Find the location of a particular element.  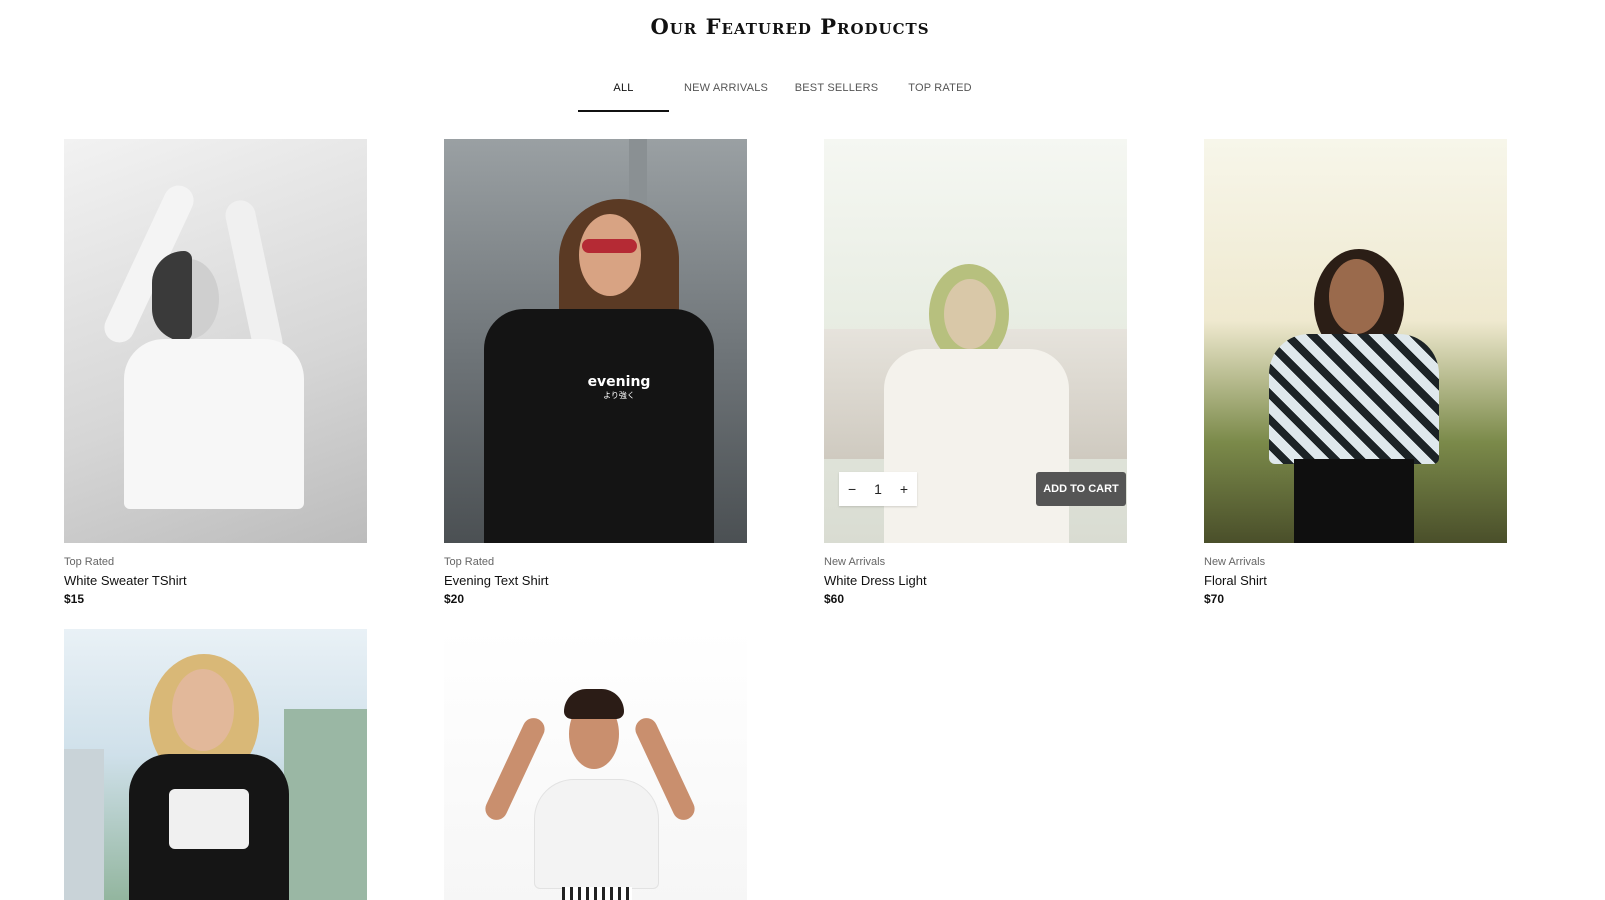

product-price: $60 is located at coordinates (834, 599).